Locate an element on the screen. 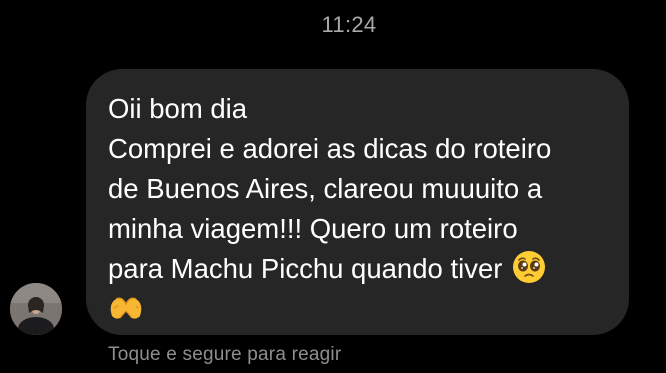 This screenshot has height=373, width=666. message-line: para Machu Picchu quando tiver is located at coordinates (305, 268).